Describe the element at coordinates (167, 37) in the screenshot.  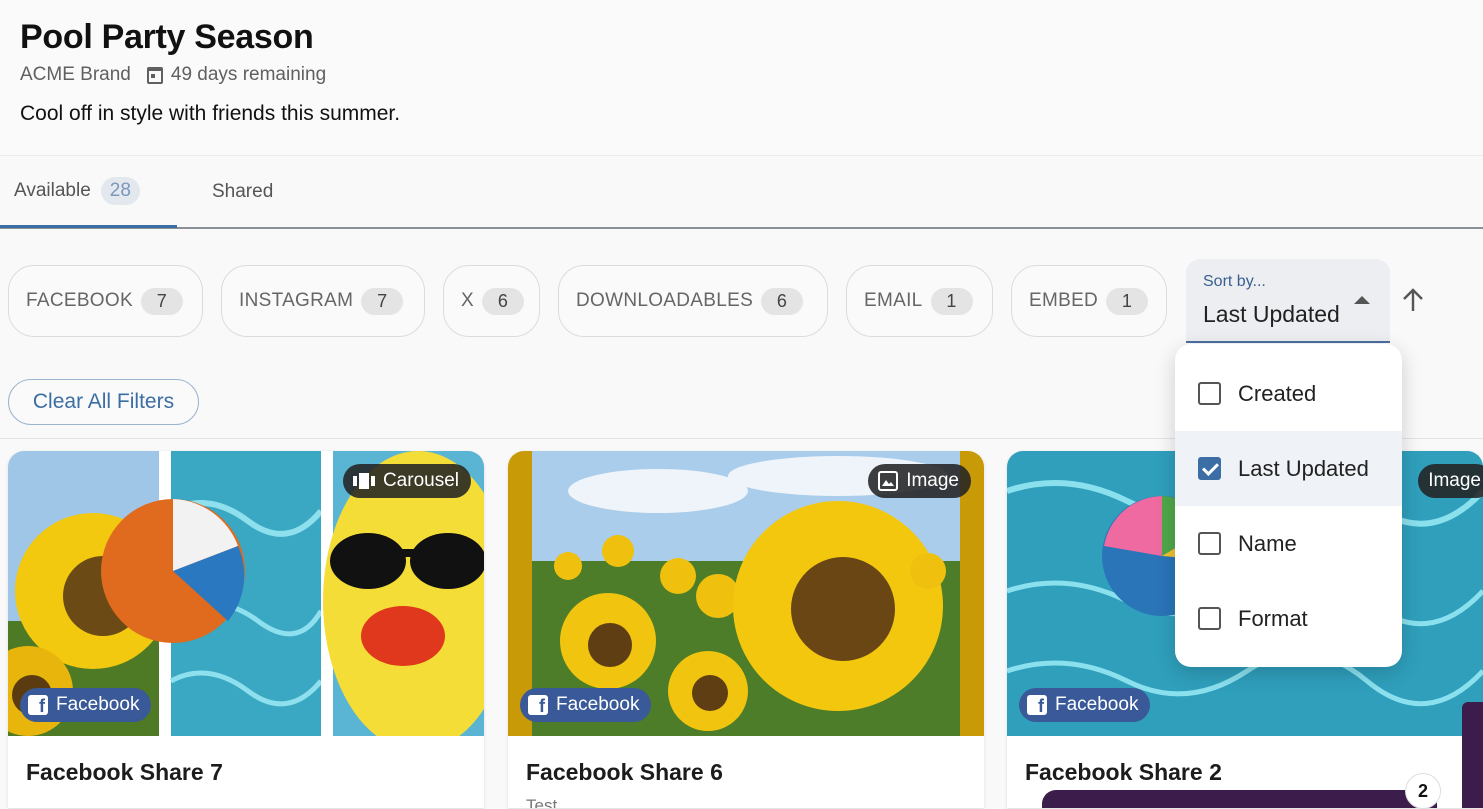
I see `page-title: Pool Party Season` at that location.